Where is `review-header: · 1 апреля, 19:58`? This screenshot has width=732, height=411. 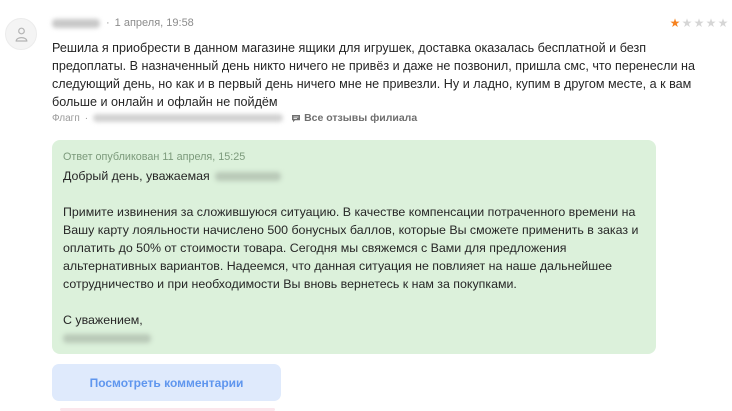 review-header: · 1 апреля, 19:58 is located at coordinates (123, 23).